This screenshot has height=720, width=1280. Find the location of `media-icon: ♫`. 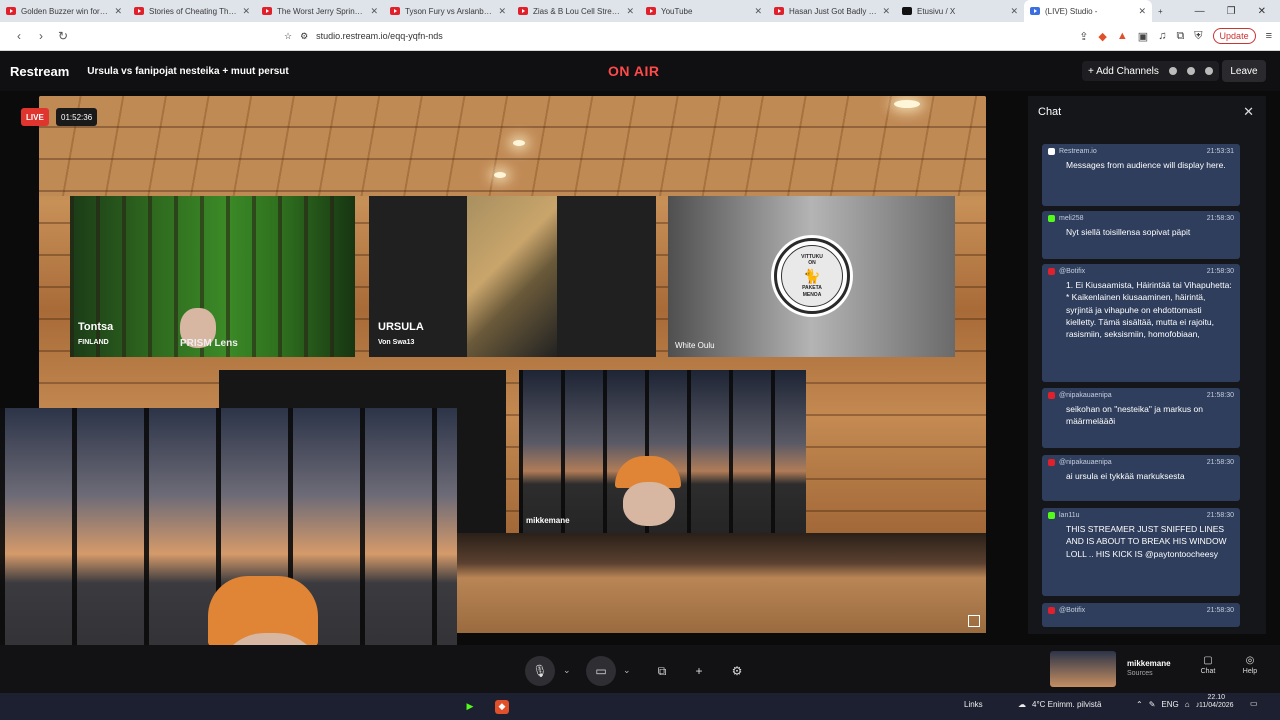

media-icon: ♫ is located at coordinates (1162, 36).